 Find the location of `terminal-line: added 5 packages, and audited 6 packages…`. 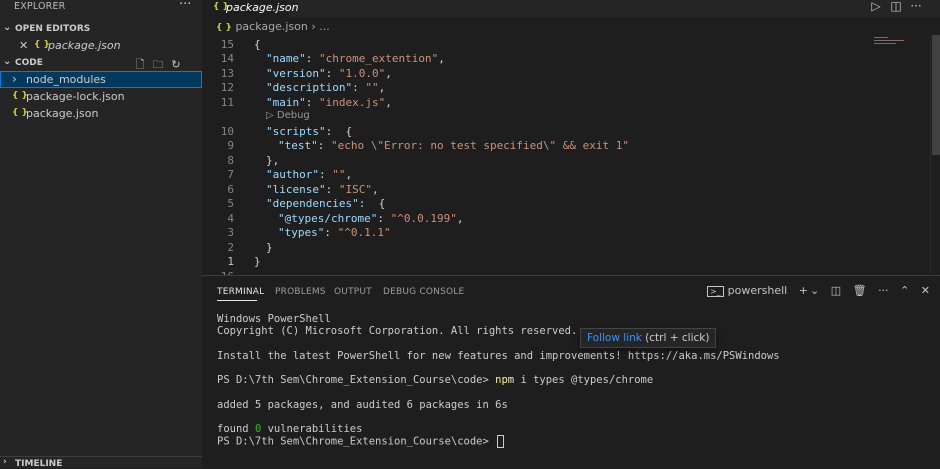

terminal-line: added 5 packages, and audited 6 packages… is located at coordinates (362, 405).